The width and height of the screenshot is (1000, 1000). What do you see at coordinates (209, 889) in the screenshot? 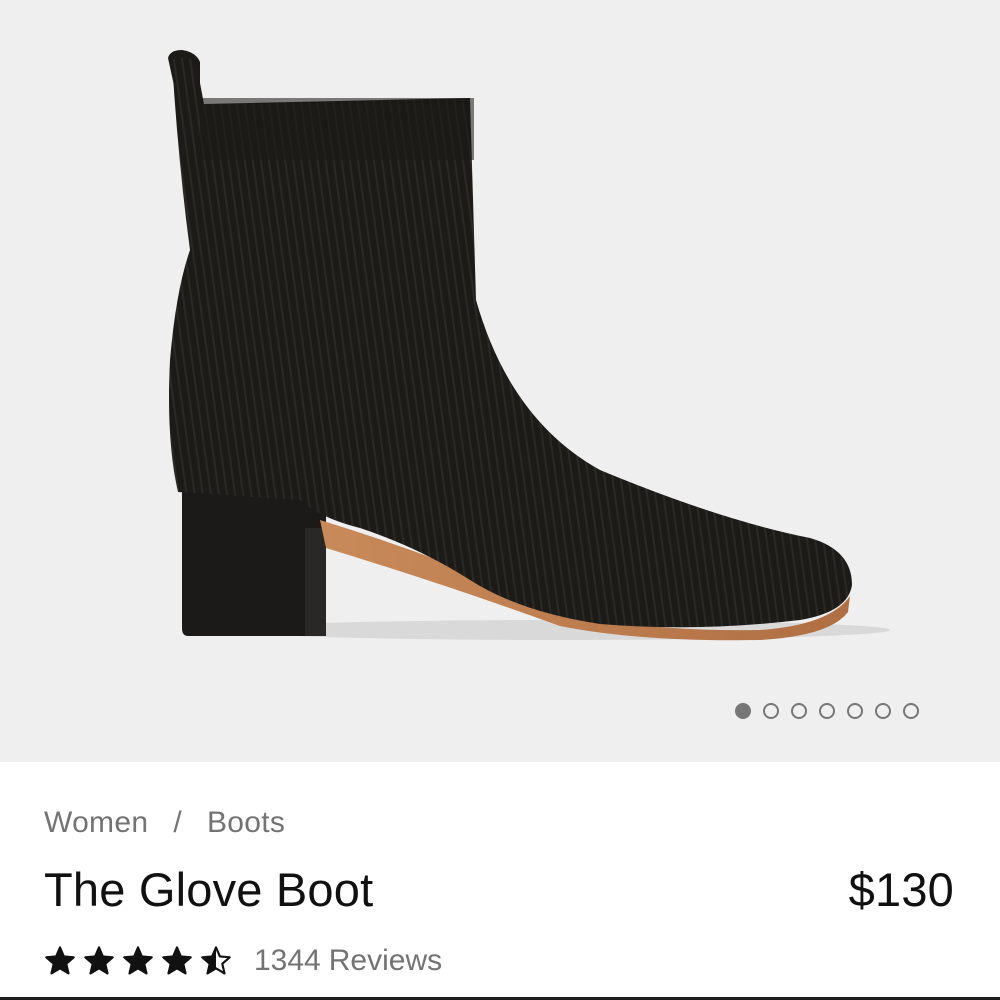
I see `product-title: The Glove Boot` at bounding box center [209, 889].